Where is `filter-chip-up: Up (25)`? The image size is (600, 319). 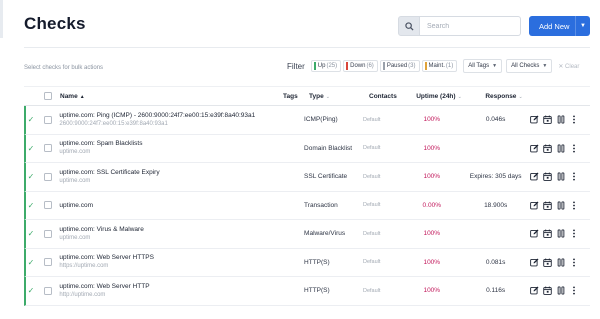
filter-chip-up: Up (25) is located at coordinates (326, 66).